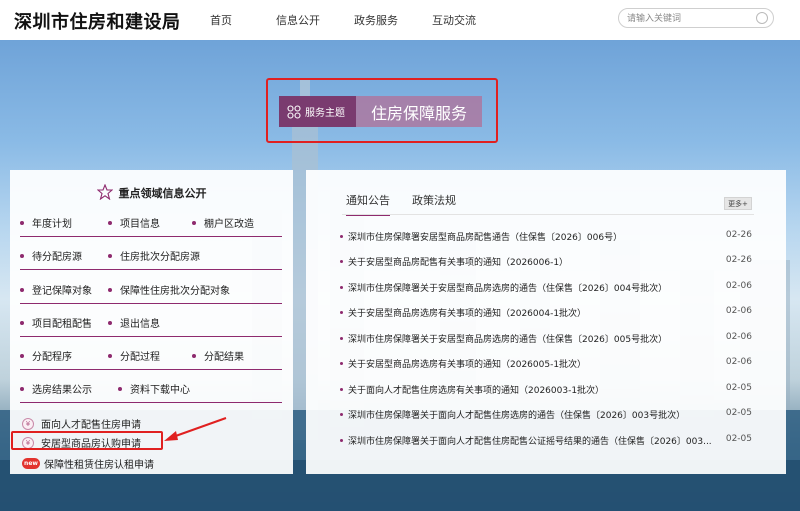  What do you see at coordinates (134, 322) in the screenshot?
I see `info-link-exit-info: 退出信息` at bounding box center [134, 322].